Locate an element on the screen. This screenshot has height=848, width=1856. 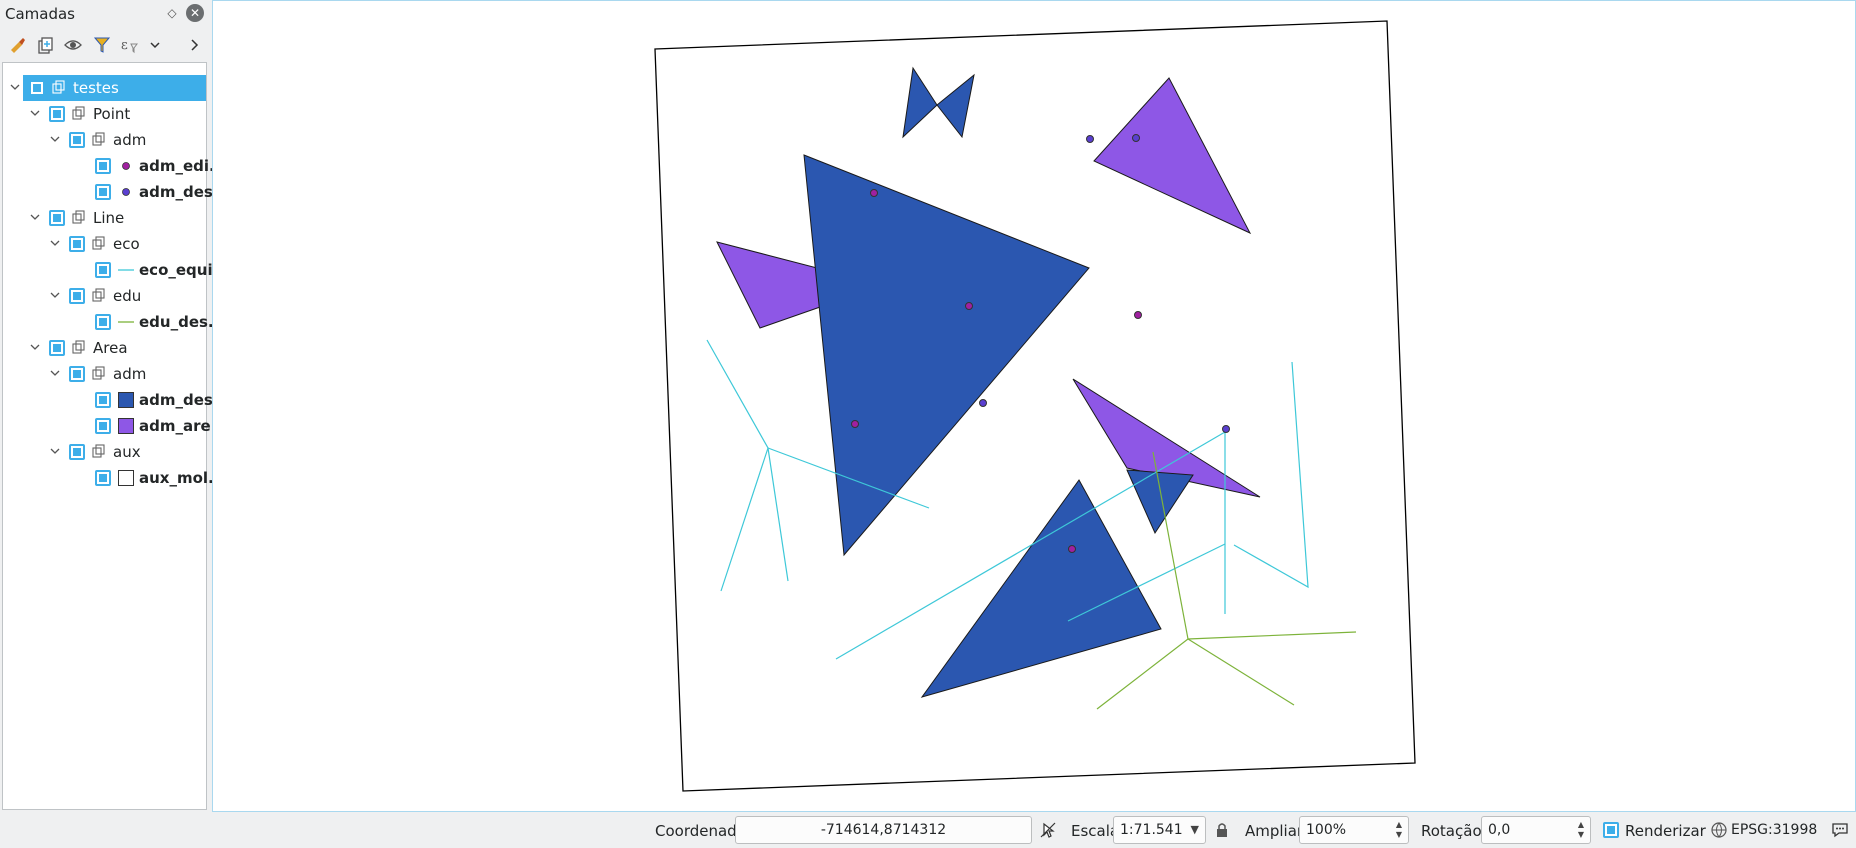
zoom-label: Ampliar is located at coordinates (1274, 831).